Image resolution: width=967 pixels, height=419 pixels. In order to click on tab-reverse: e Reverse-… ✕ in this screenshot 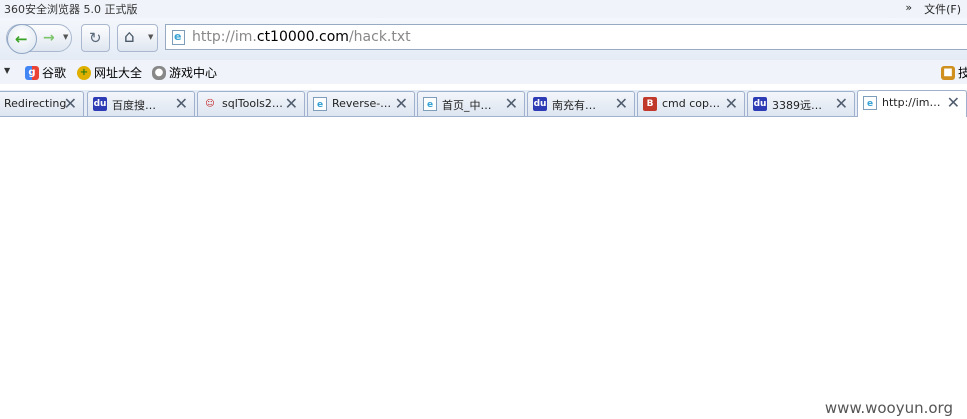, I will do `click(361, 103)`.